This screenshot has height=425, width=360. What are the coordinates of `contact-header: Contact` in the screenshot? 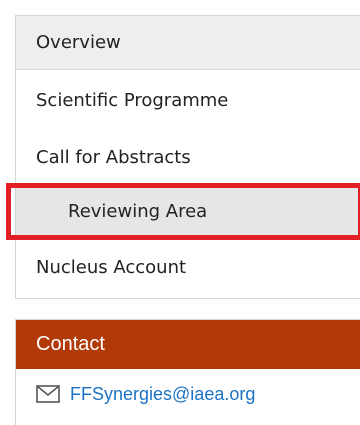 It's located at (188, 344).